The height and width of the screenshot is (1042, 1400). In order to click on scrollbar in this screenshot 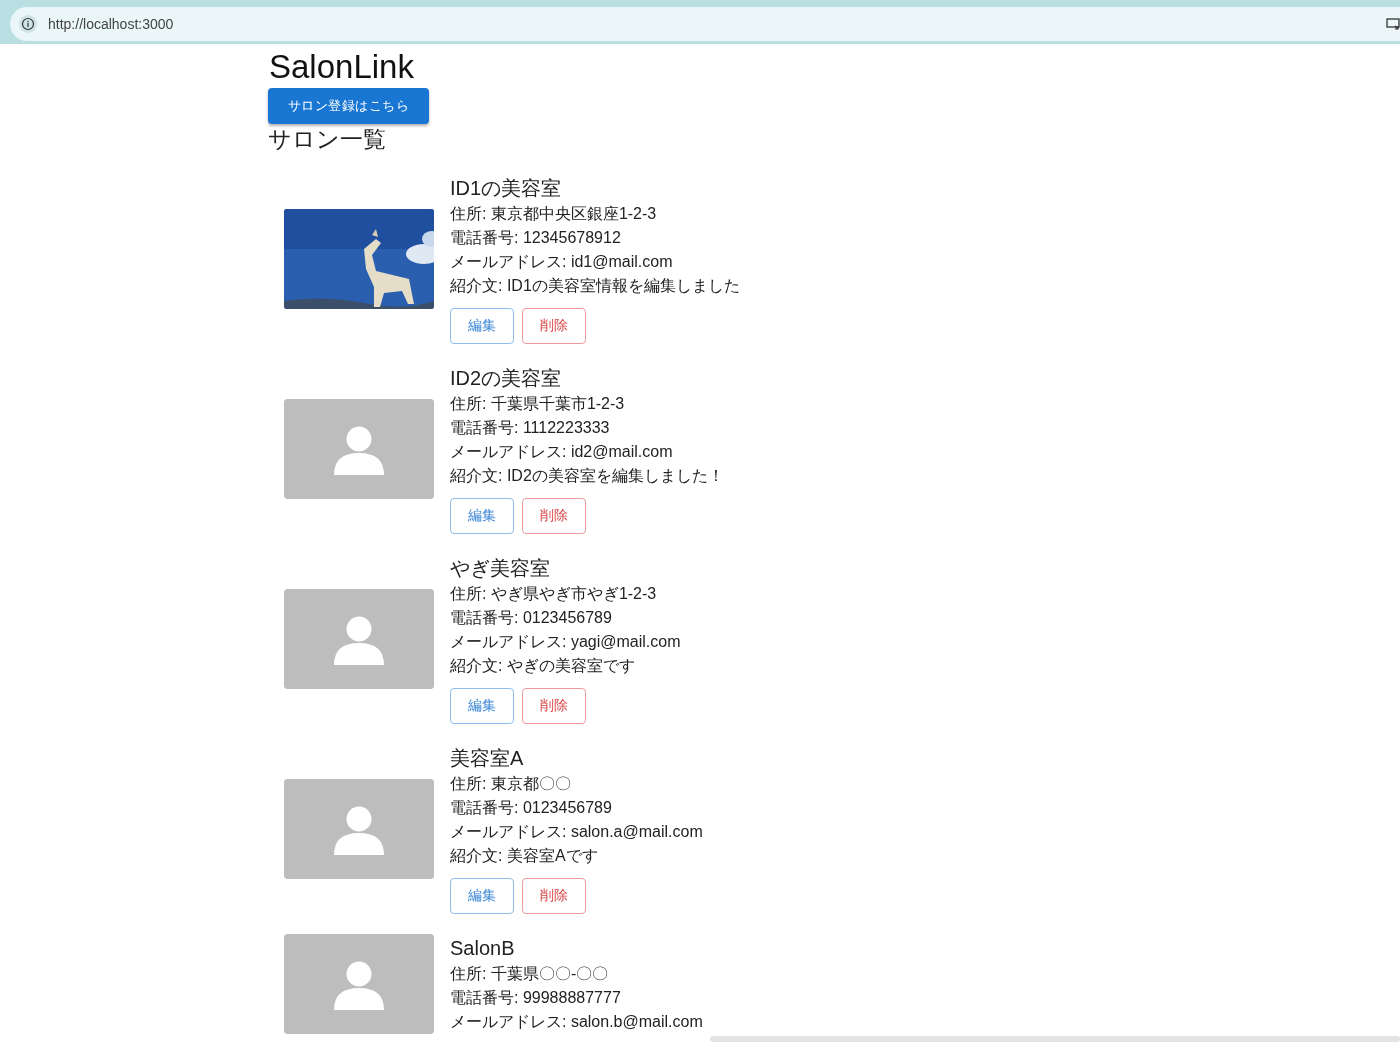, I will do `click(1055, 1039)`.